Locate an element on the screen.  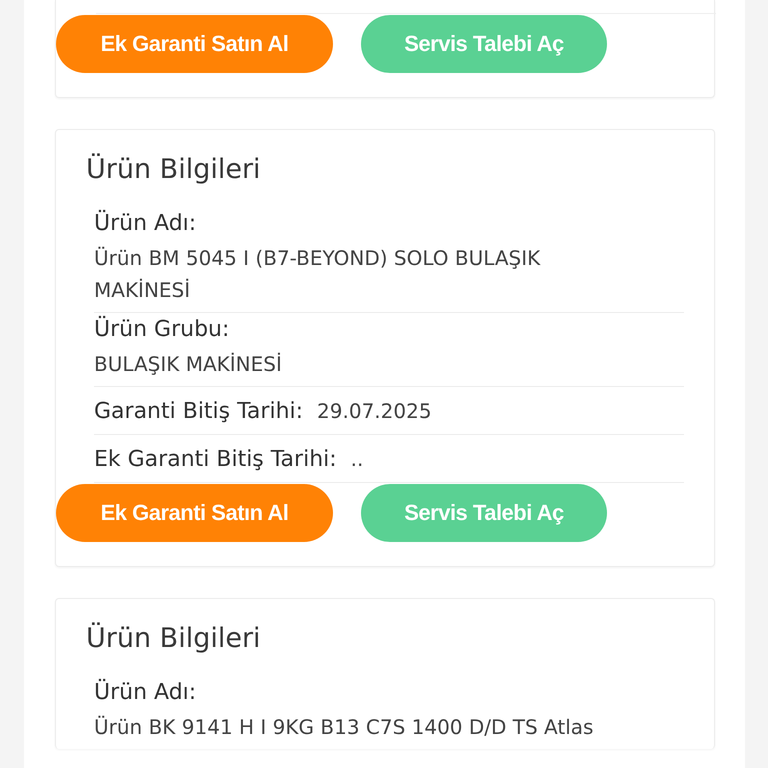
field-value: Ürün BK 9141 H I 9KG B13 C7S 1400 D/D TS Atlas is located at coordinates (344, 727).